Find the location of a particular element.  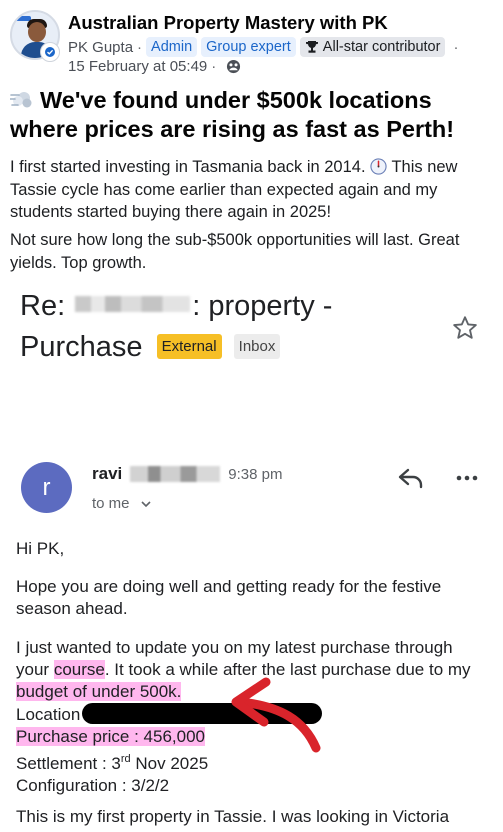

profile-badge-icon is located at coordinates (50, 52).